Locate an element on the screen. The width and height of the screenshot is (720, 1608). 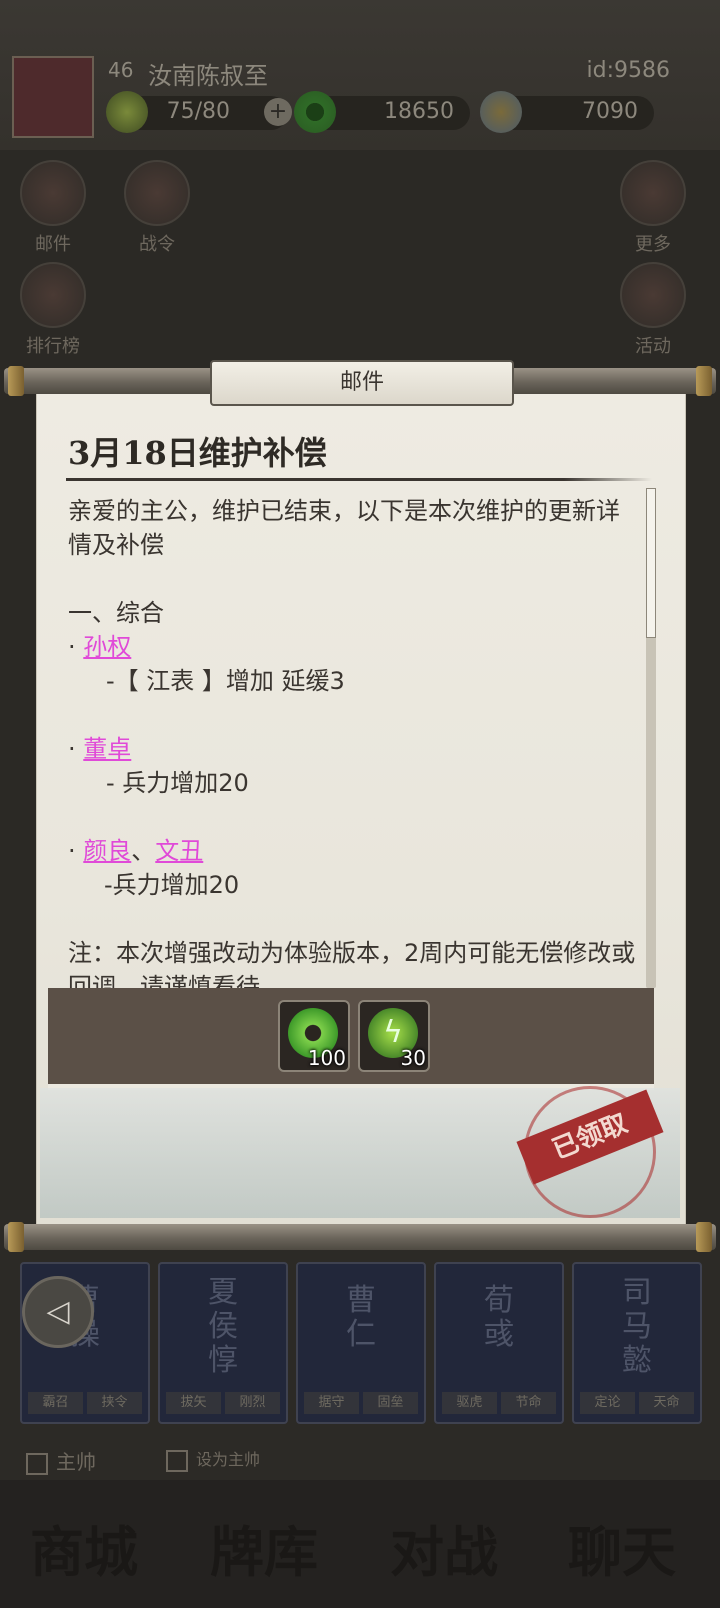
nav-deck: 牌库 is located at coordinates (264, 1547).